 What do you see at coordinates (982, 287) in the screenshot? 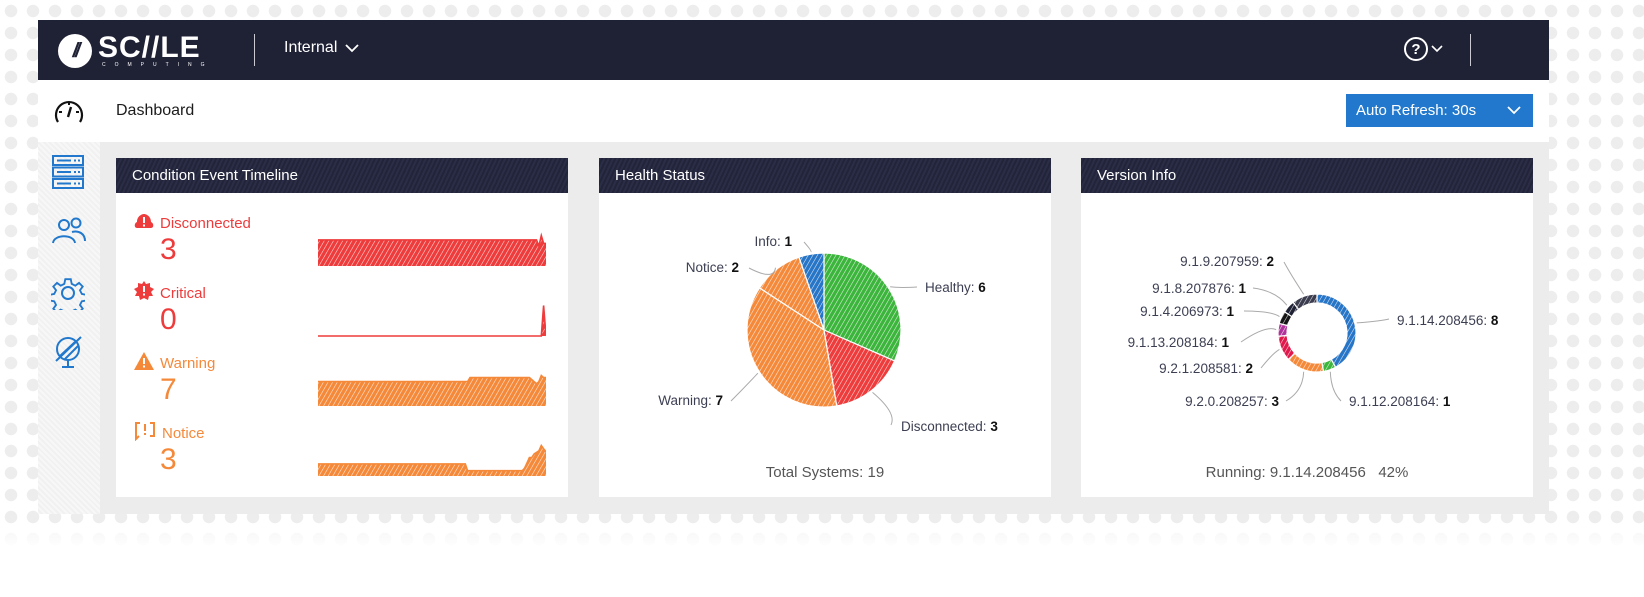
I see `label-value: 6` at bounding box center [982, 287].